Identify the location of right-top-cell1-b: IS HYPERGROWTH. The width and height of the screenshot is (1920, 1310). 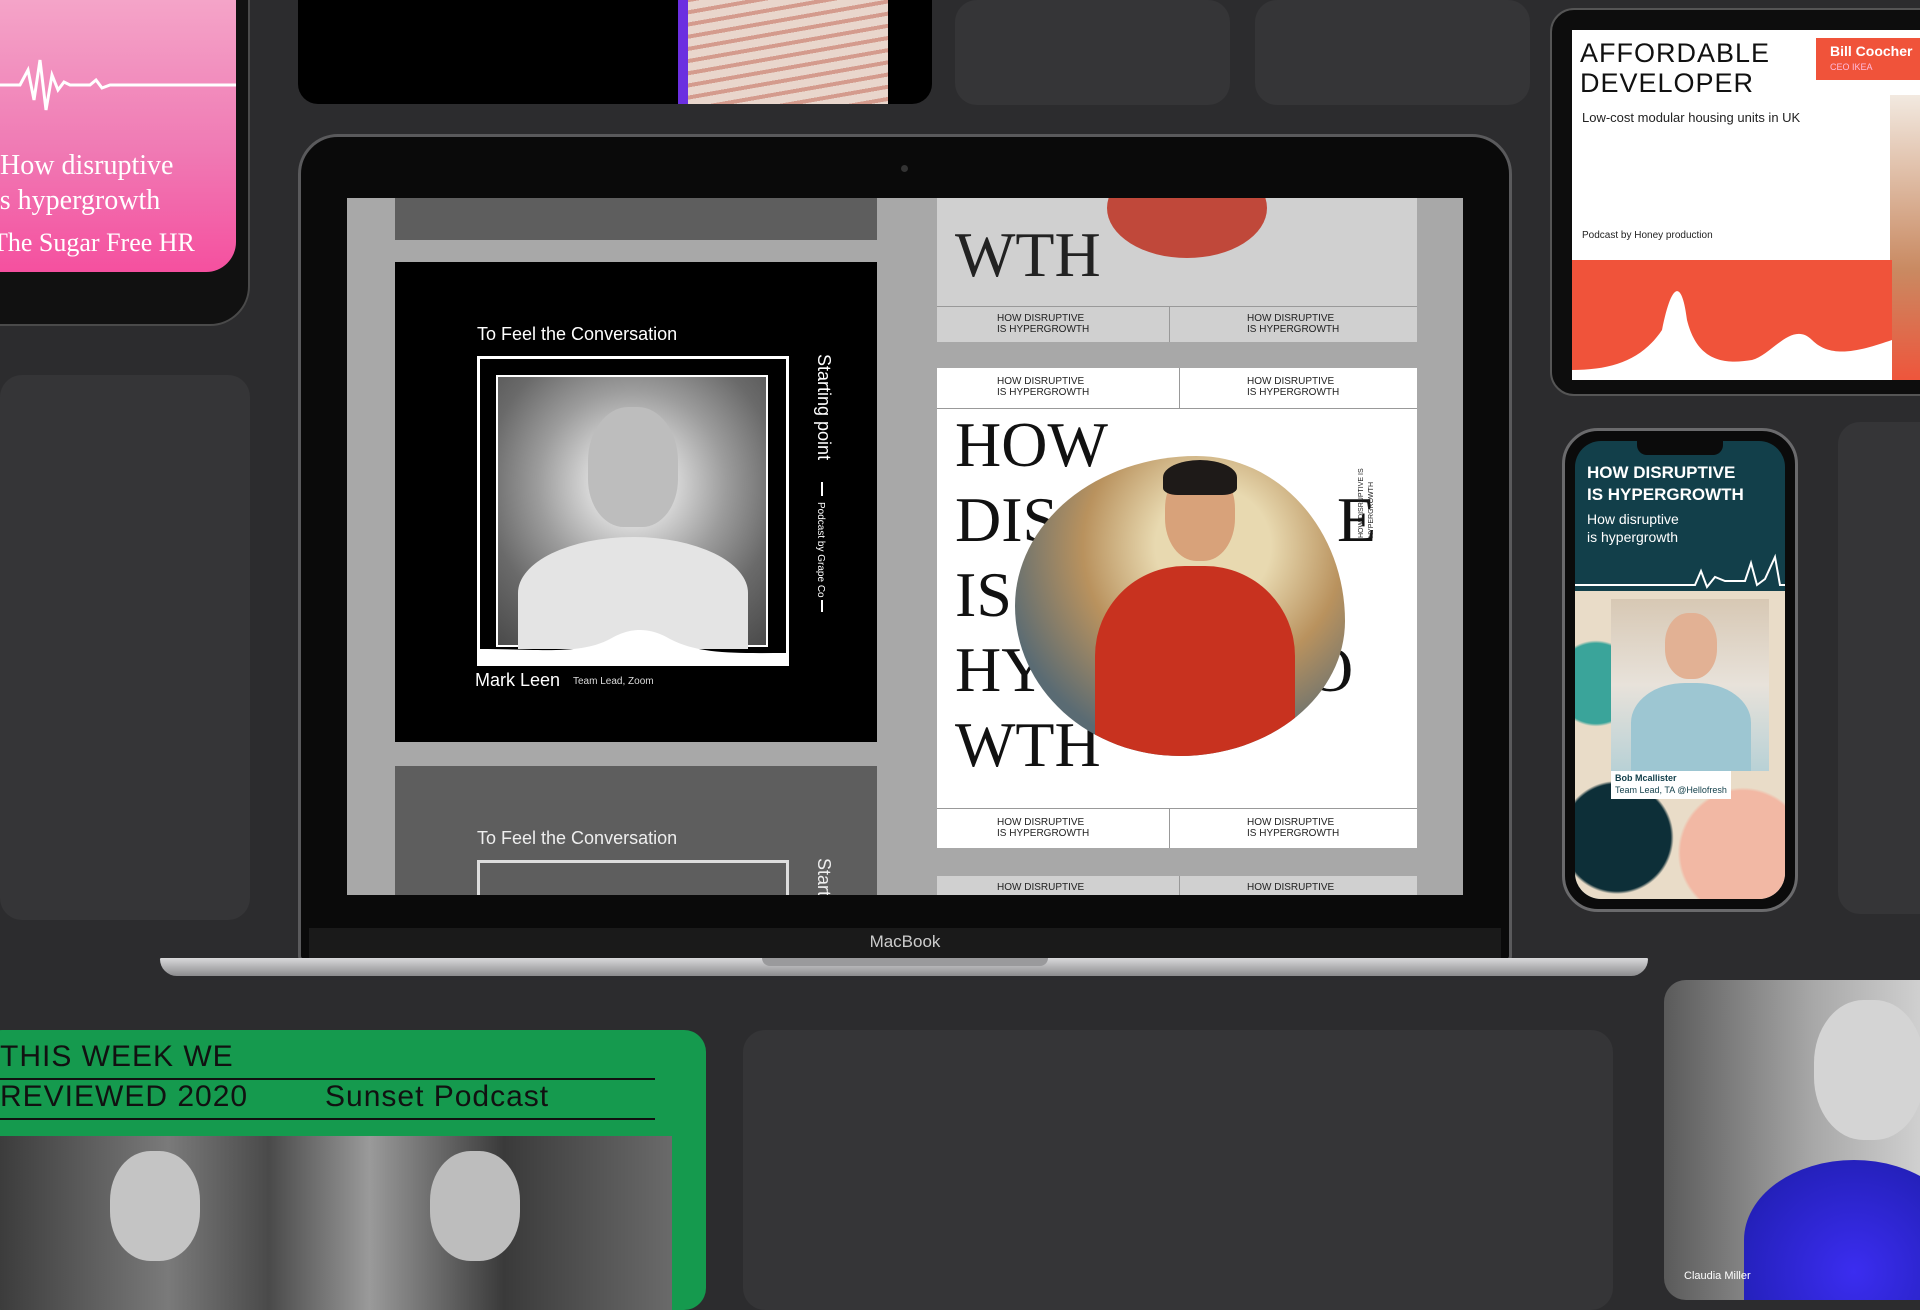
(1043, 329).